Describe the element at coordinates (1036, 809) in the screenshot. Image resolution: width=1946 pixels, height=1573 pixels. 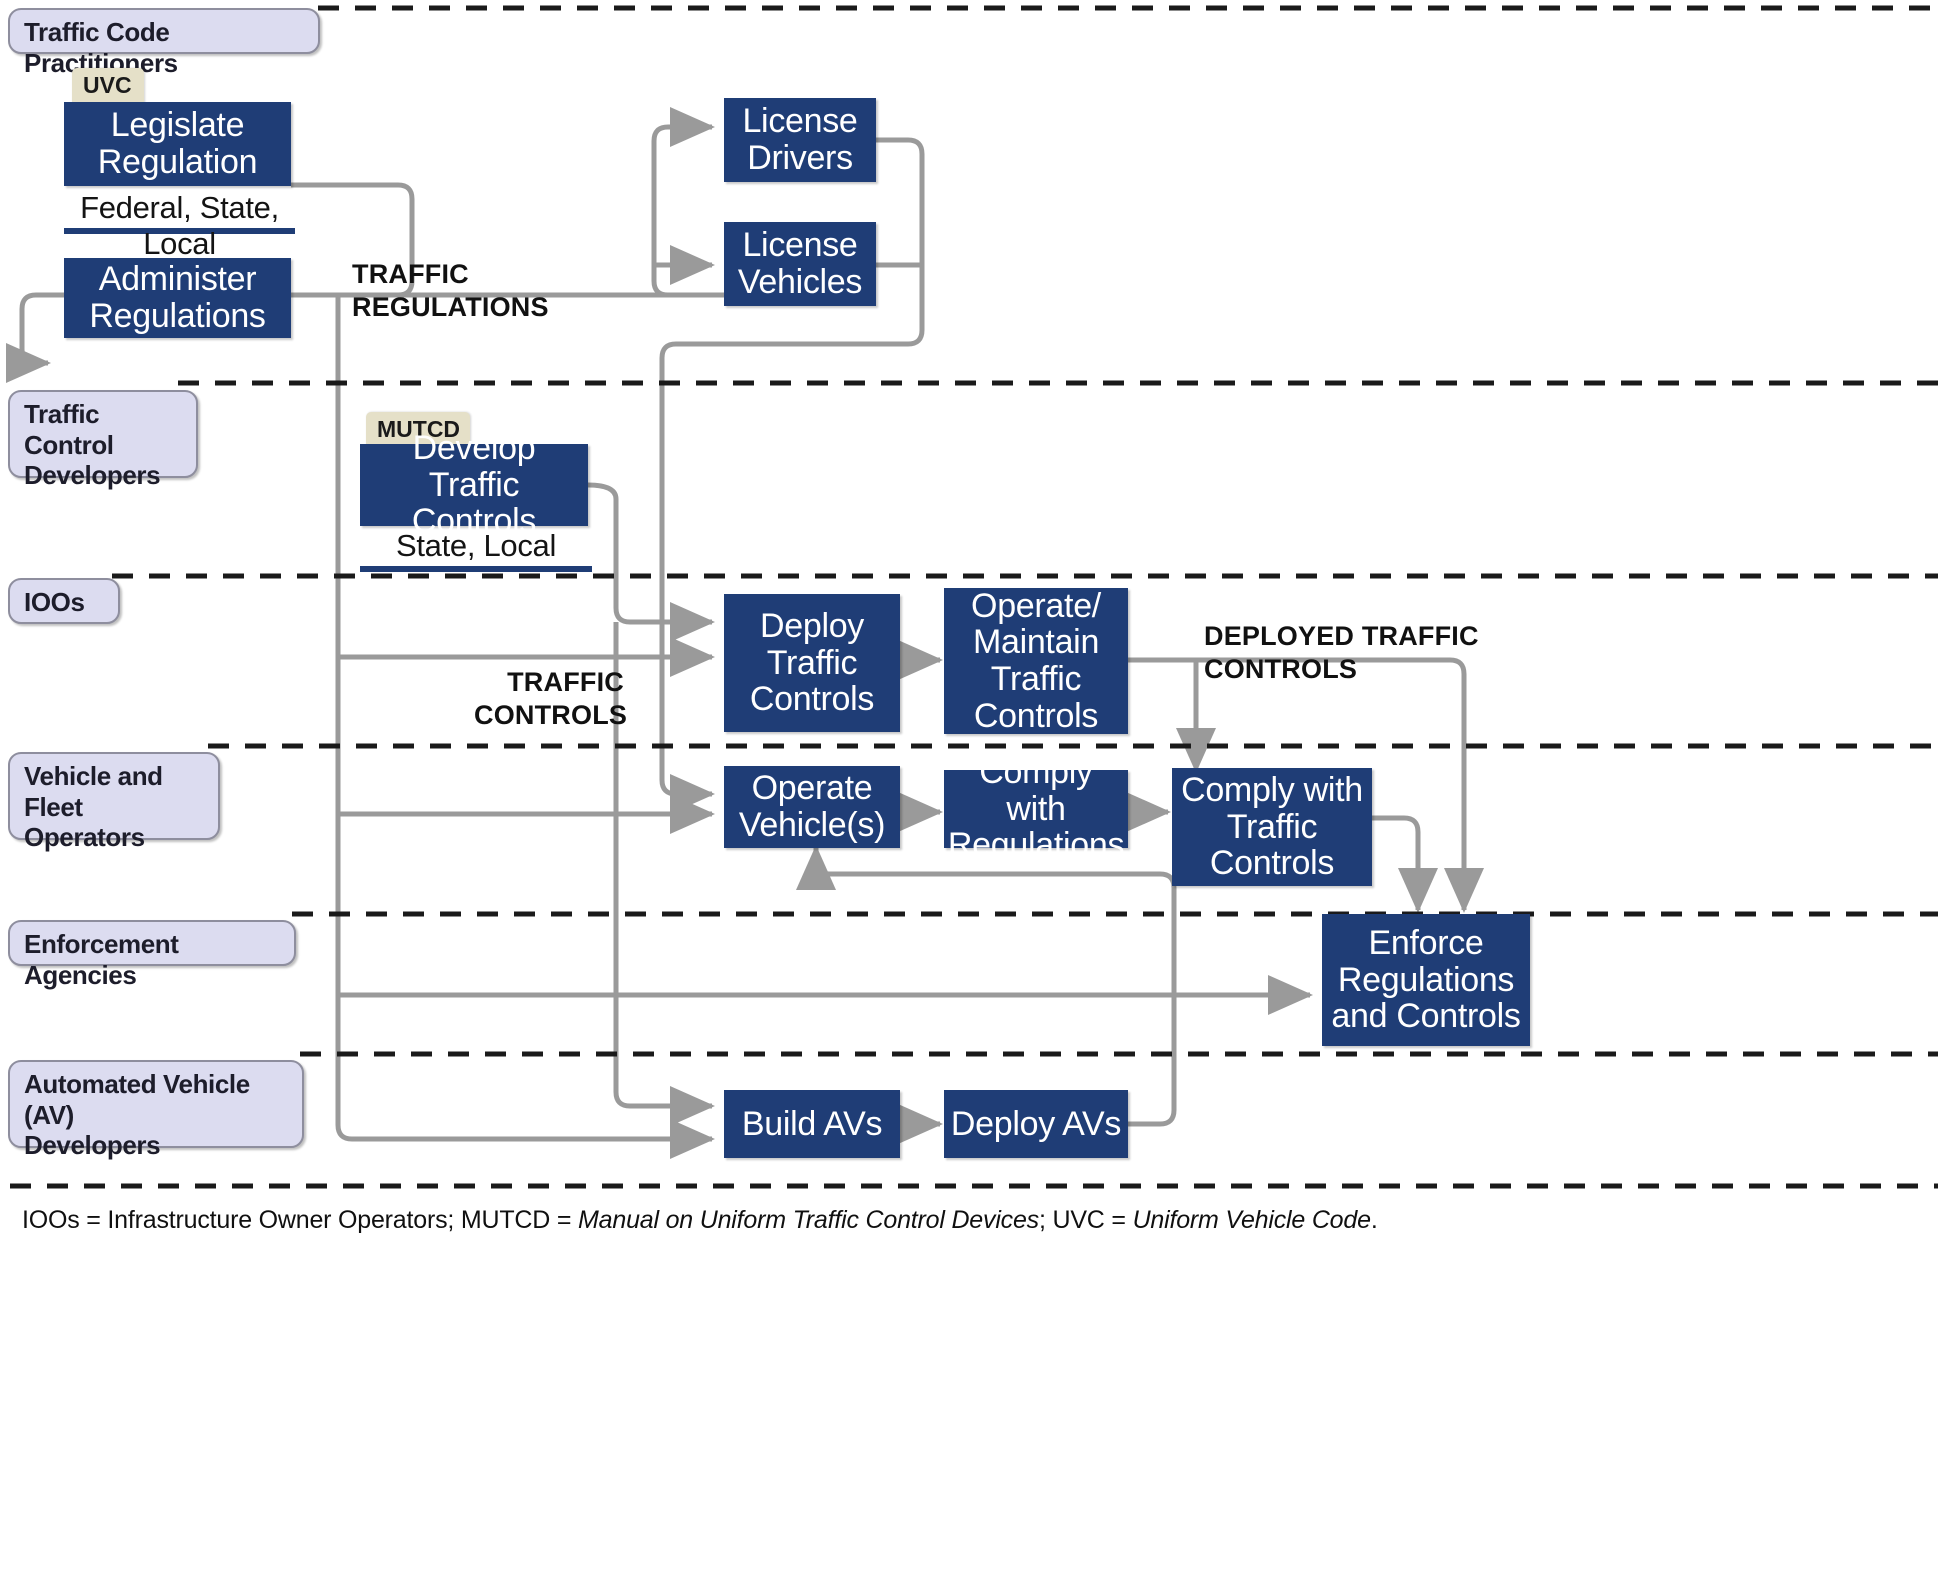
I see `box-comply-with-regulations: Comply with Regulations` at that location.